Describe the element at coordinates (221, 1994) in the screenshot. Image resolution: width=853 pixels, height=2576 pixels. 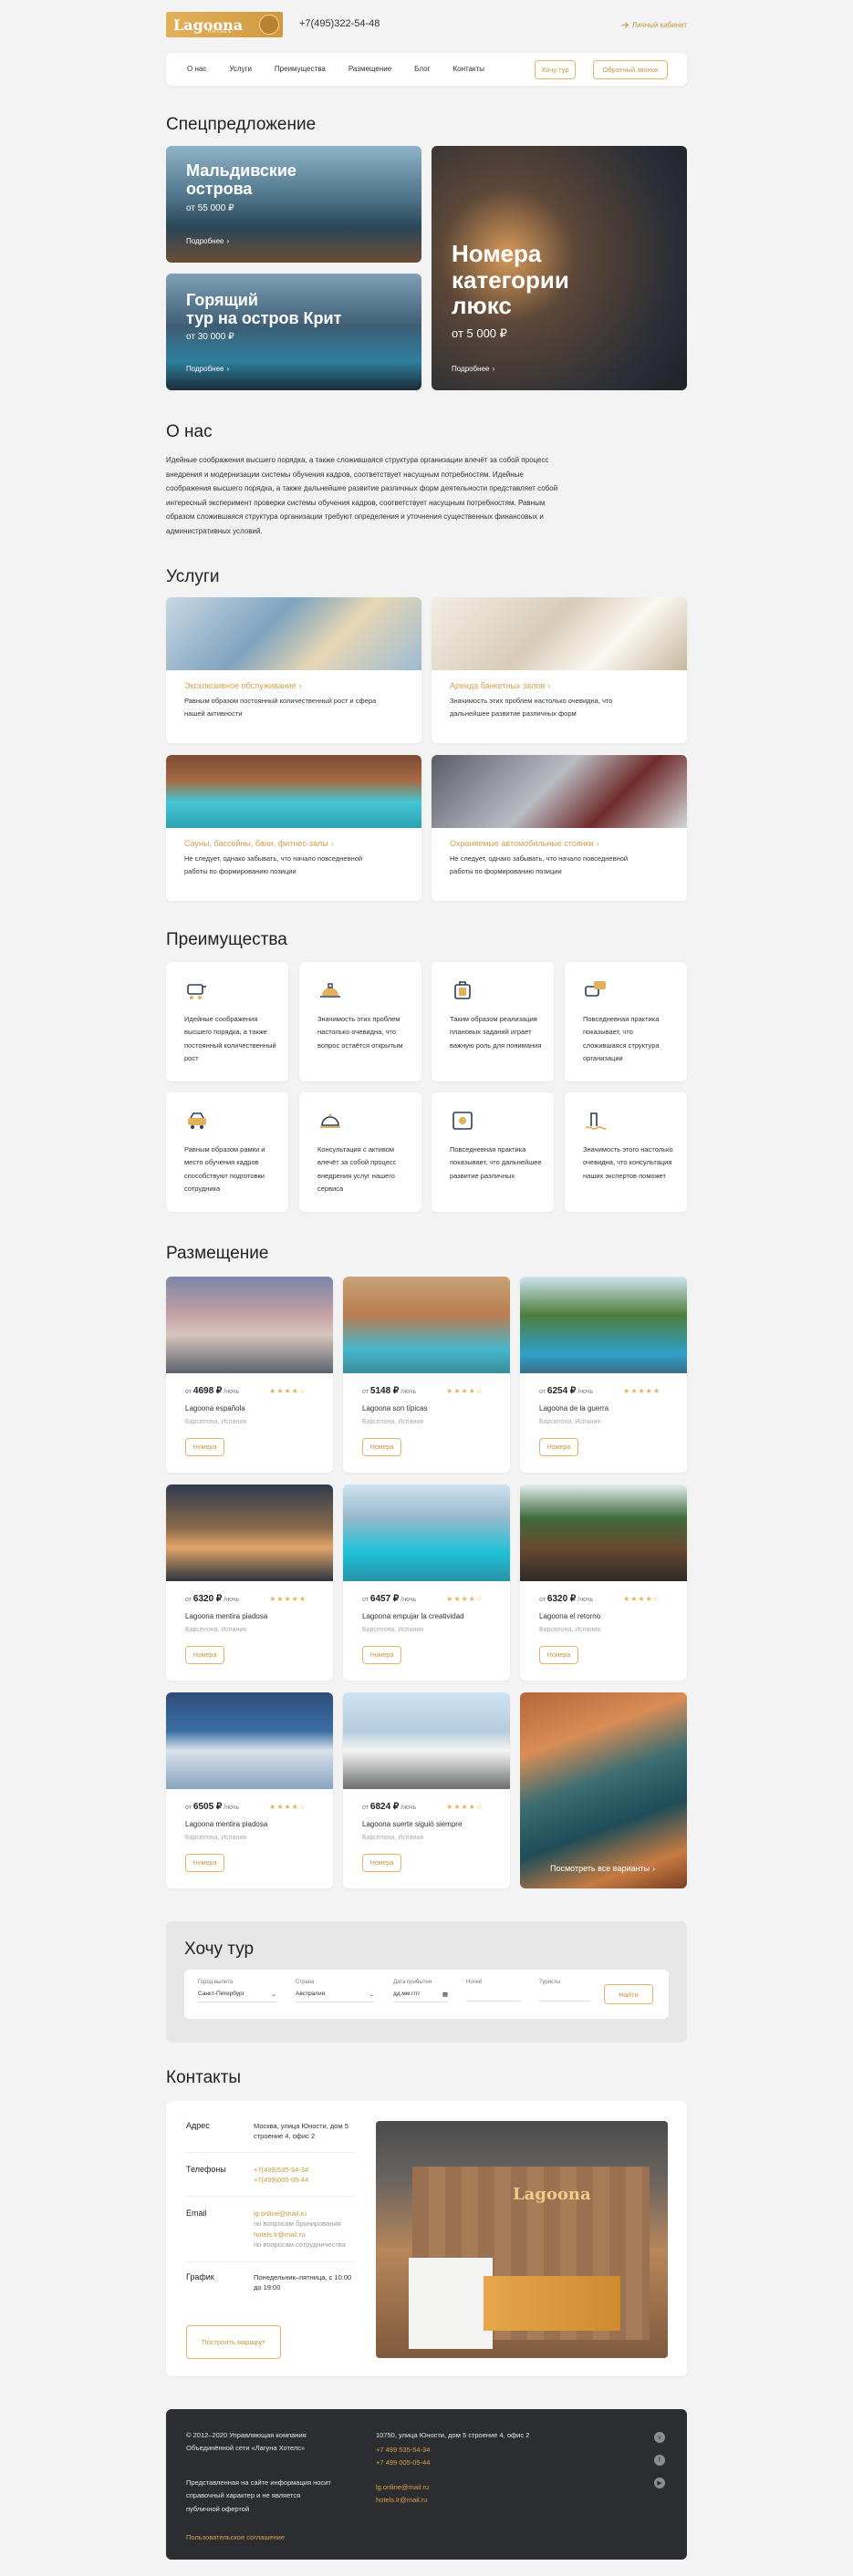
I see `field-value: Санкт-Петербург` at that location.